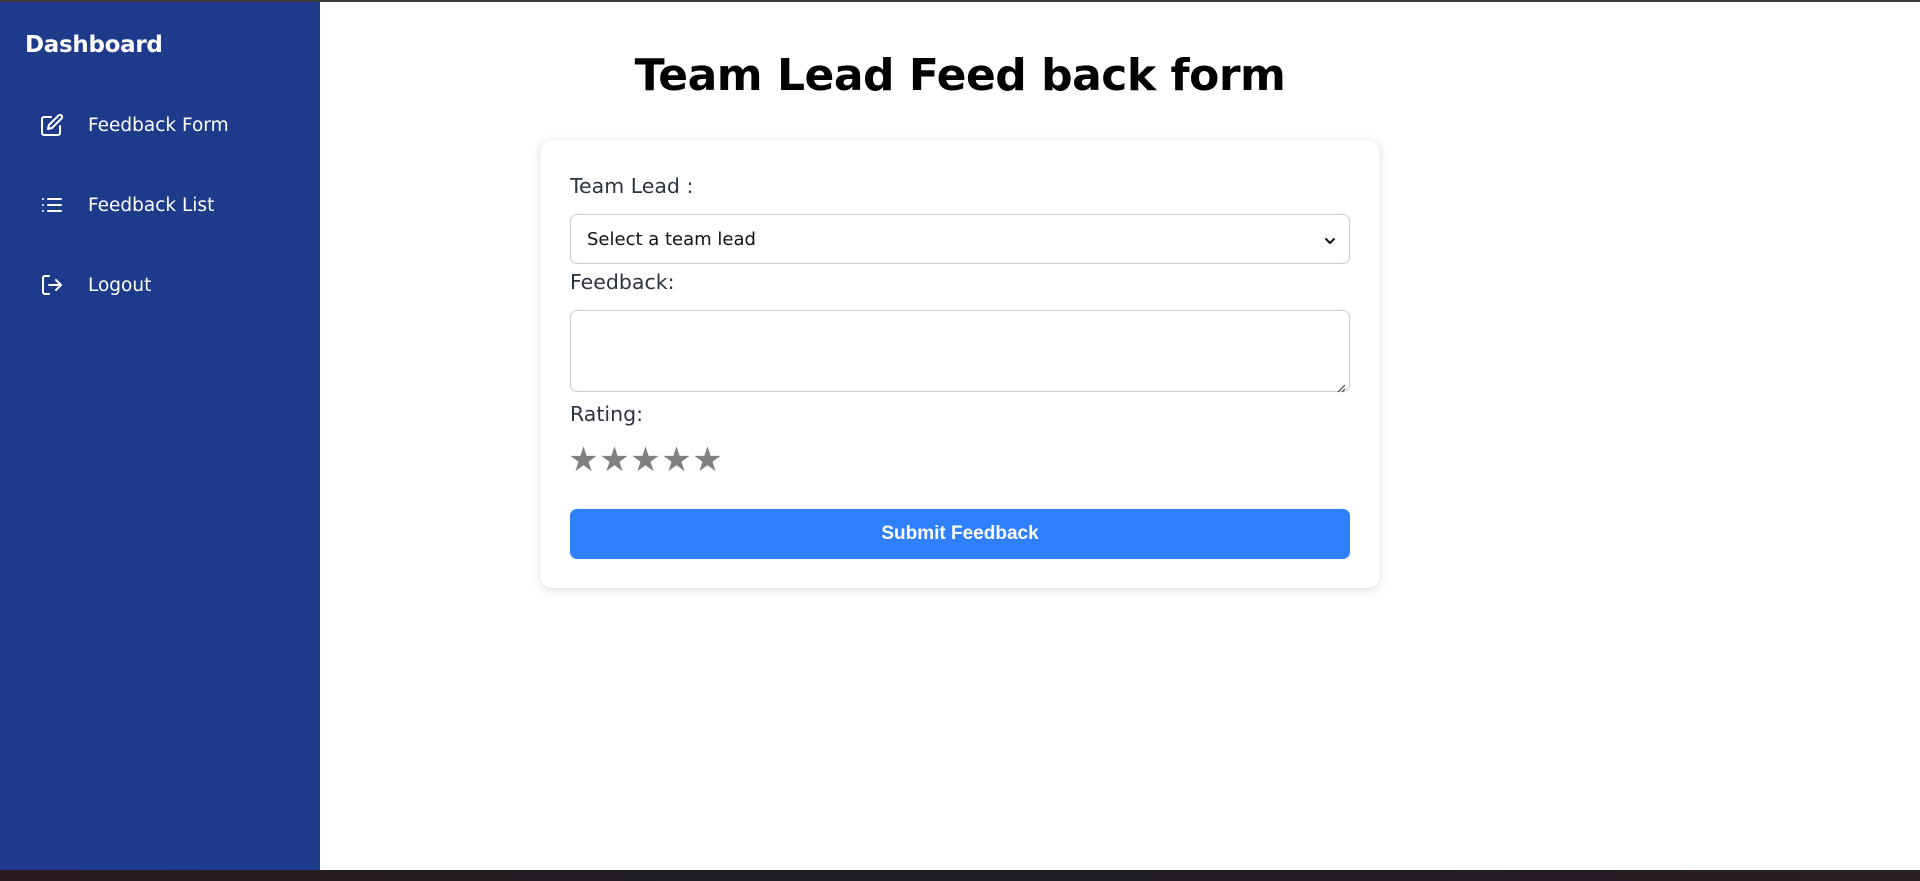 This screenshot has height=881, width=1920. Describe the element at coordinates (52, 205) in the screenshot. I see `list-icon` at that location.